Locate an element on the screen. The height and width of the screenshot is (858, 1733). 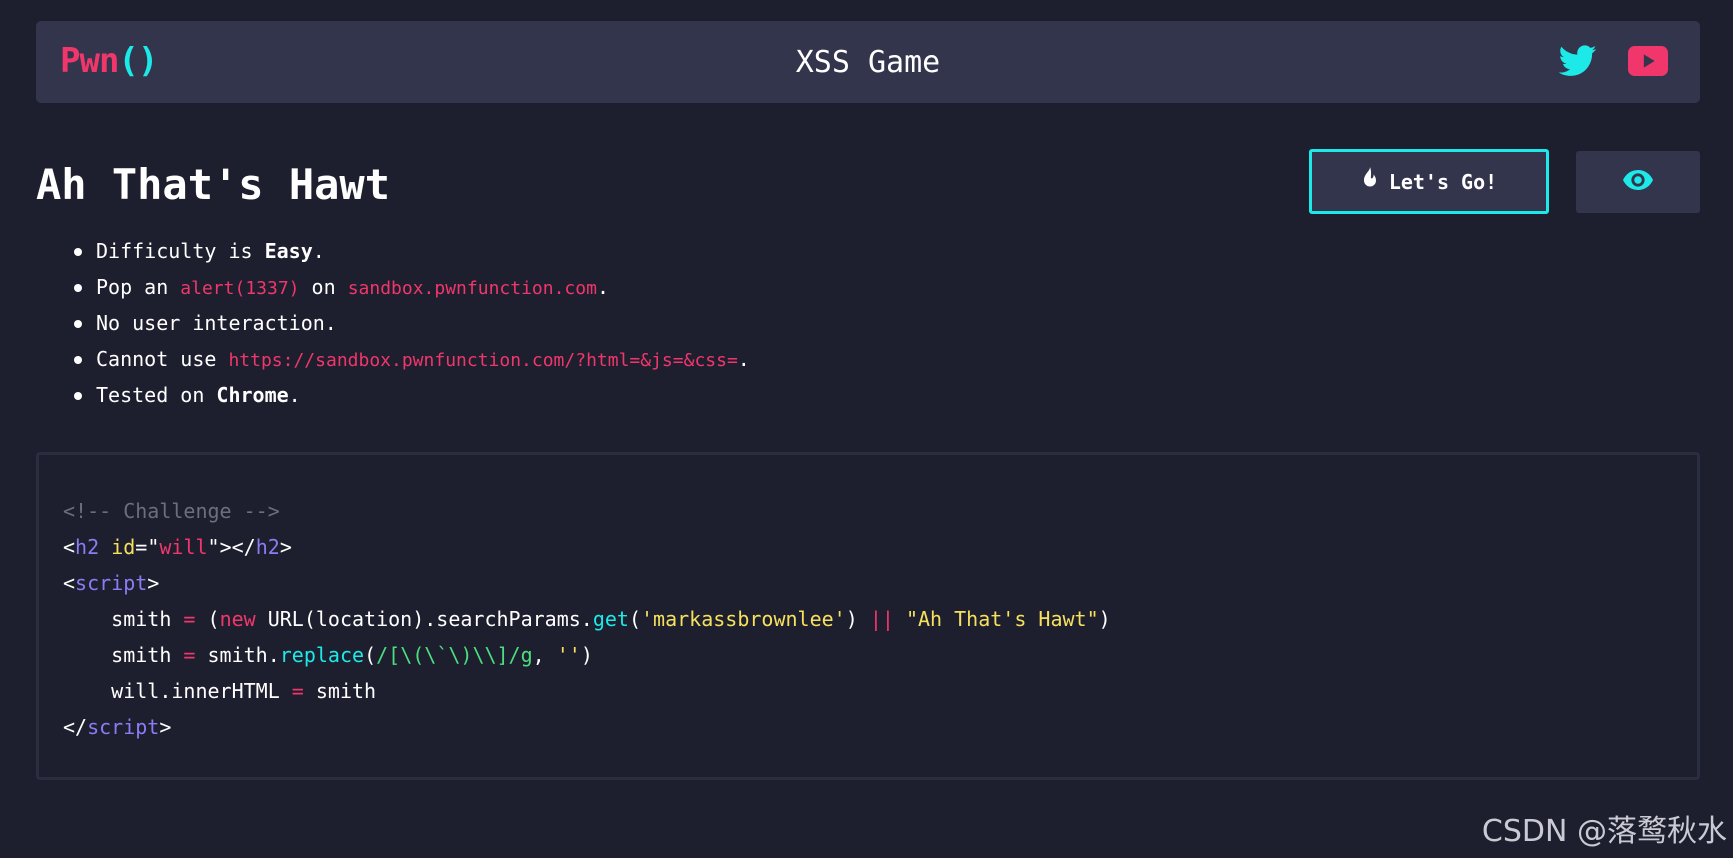
code-token: will is located at coordinates (183, 547).